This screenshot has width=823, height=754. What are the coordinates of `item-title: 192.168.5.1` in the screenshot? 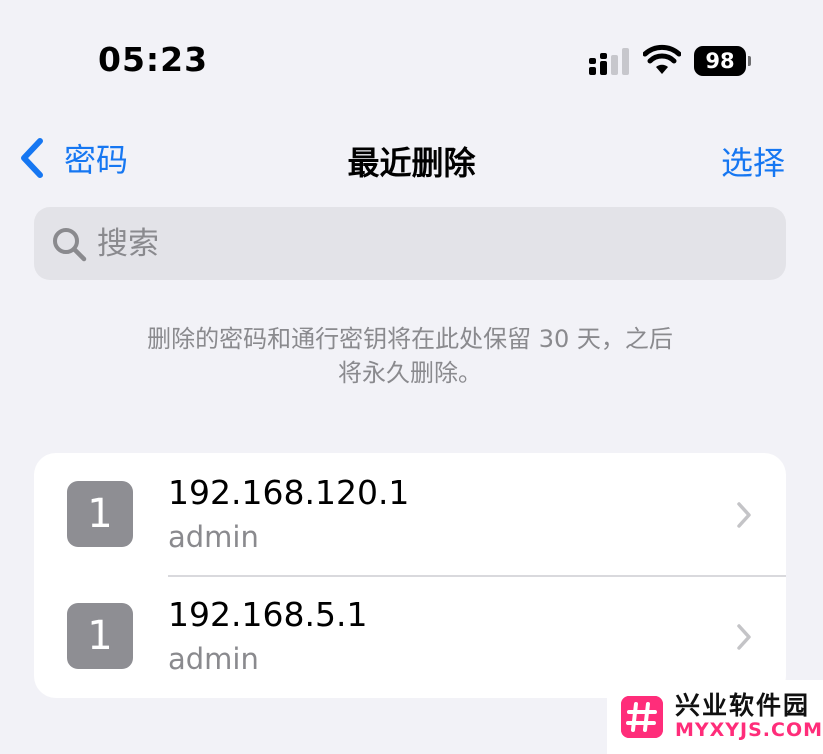 It's located at (268, 614).